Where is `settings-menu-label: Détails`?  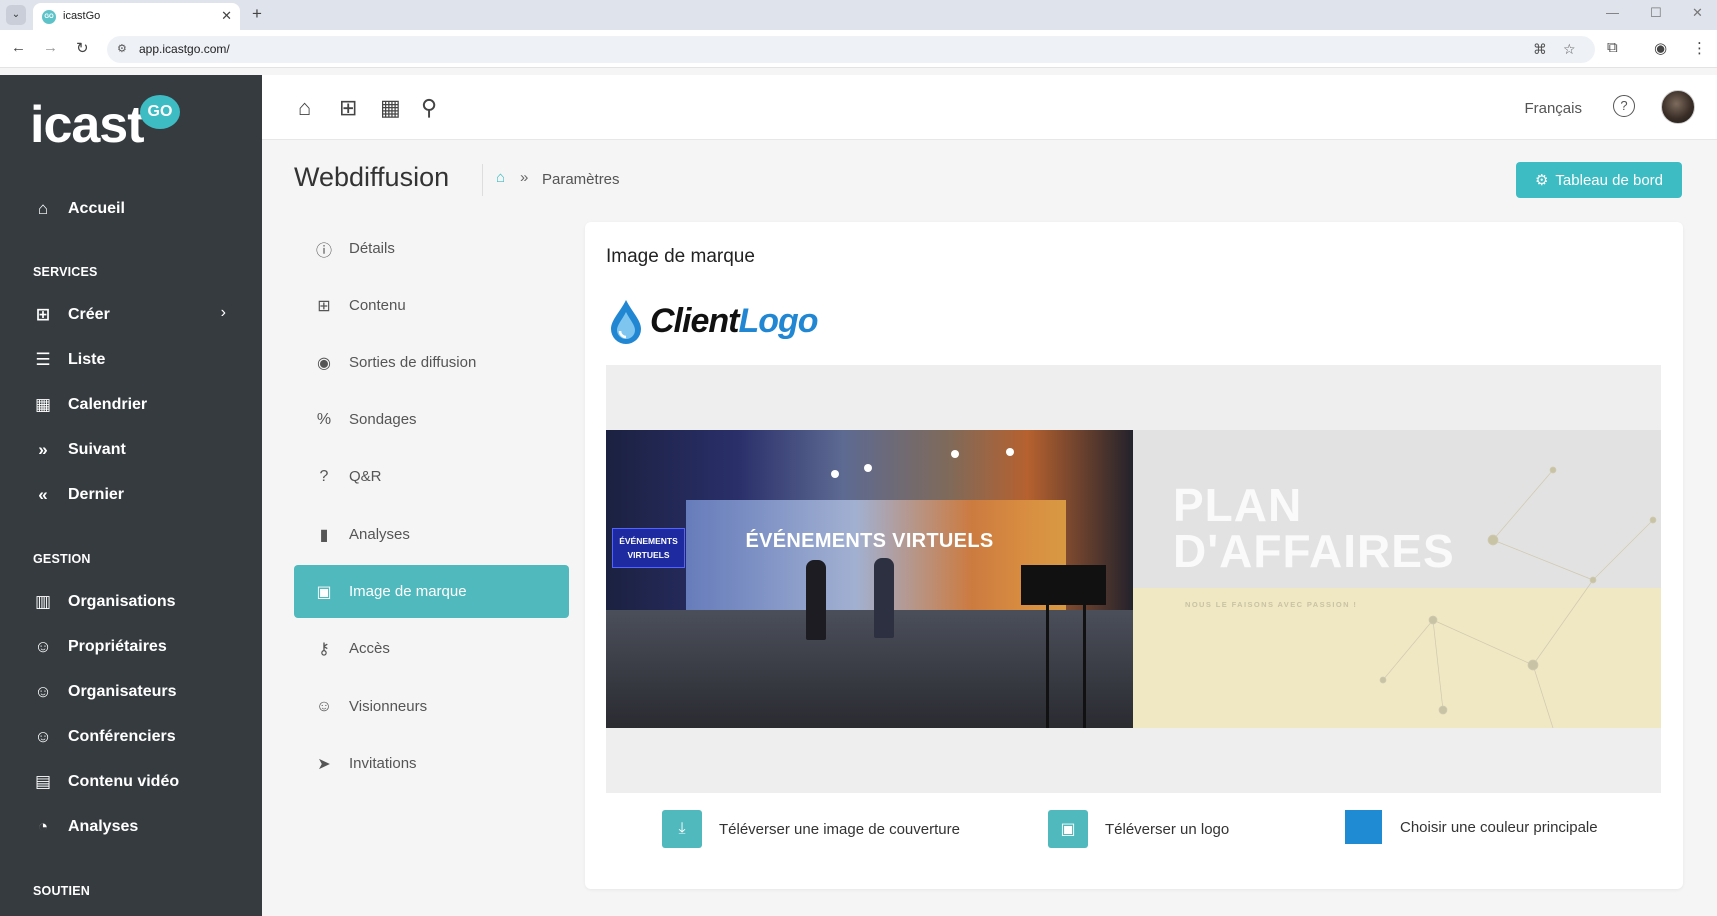 settings-menu-label: Détails is located at coordinates (372, 248).